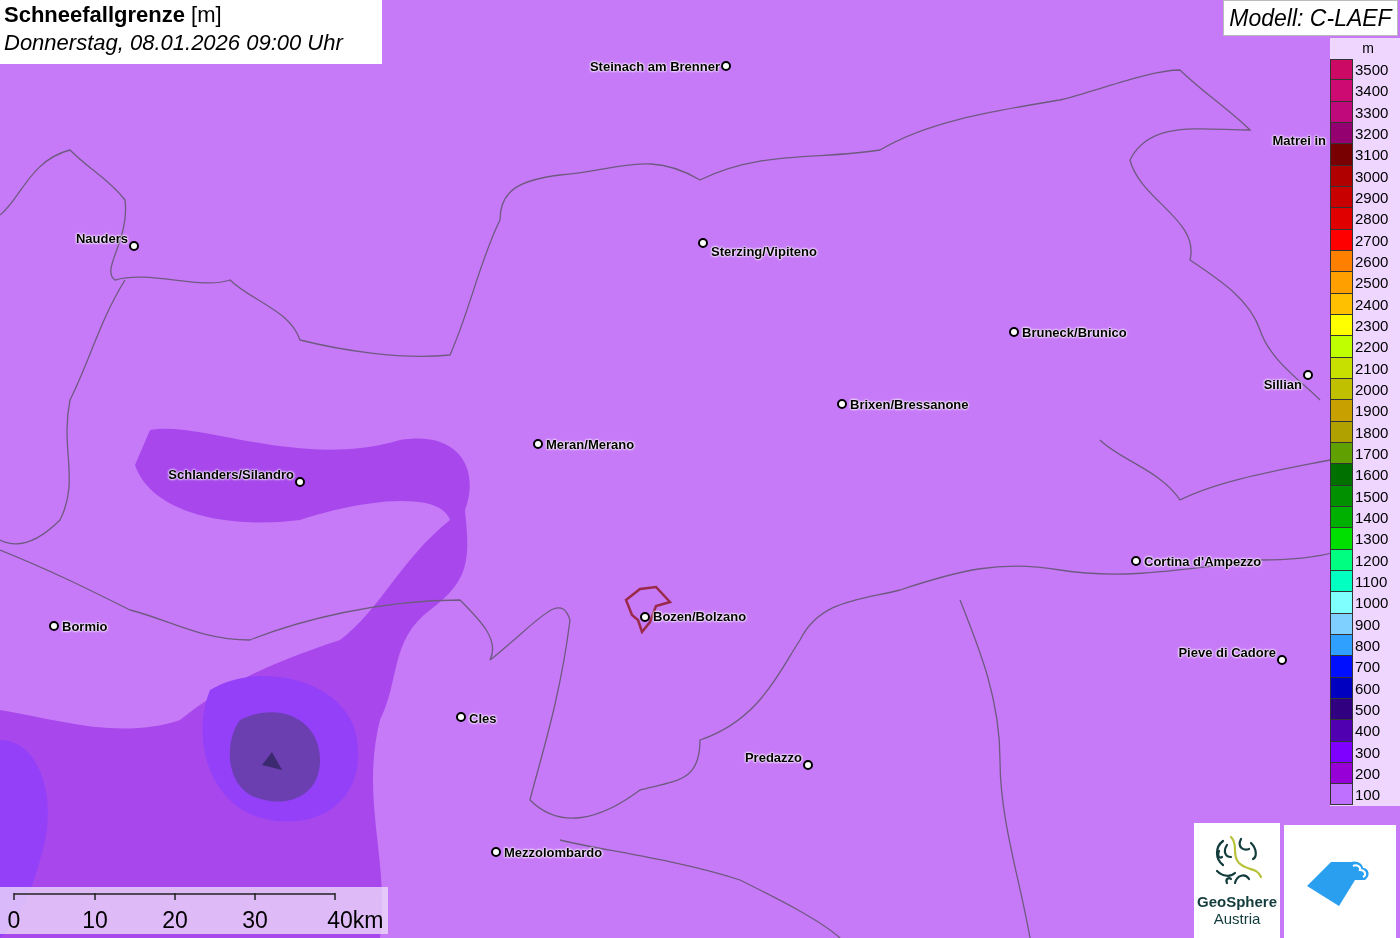 This screenshot has height=938, width=1400. Describe the element at coordinates (1371, 347) in the screenshot. I see `legend-value: 2200` at that location.